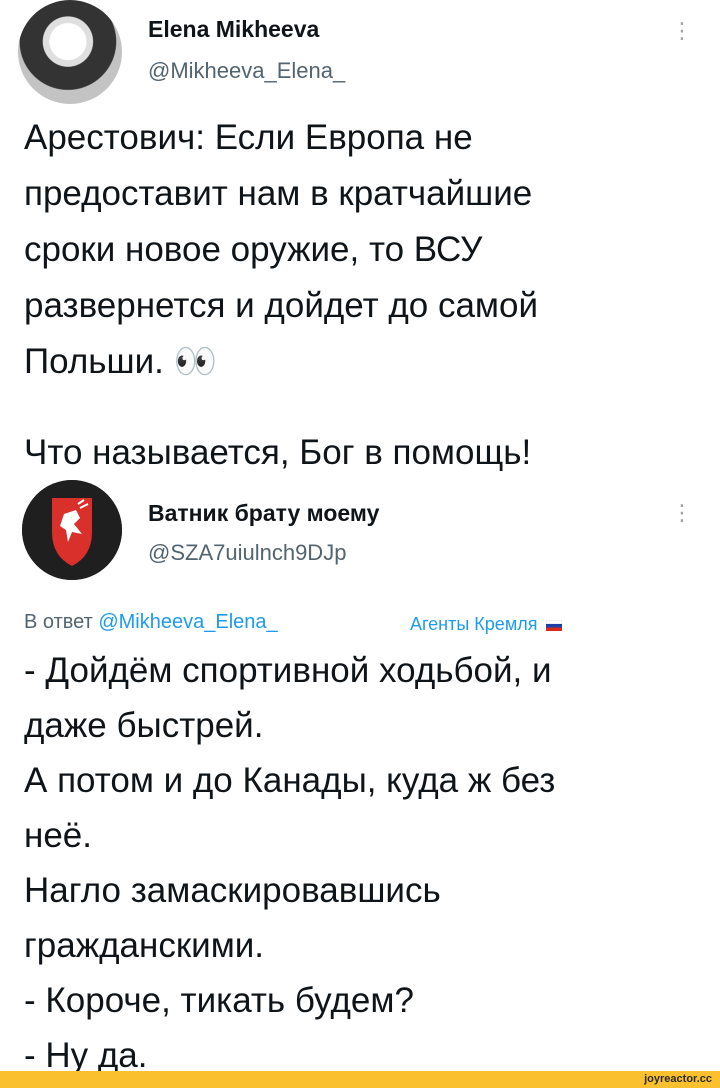  I want to click on tweet-line-last: Что называется, Бог в помощь!, so click(278, 452).